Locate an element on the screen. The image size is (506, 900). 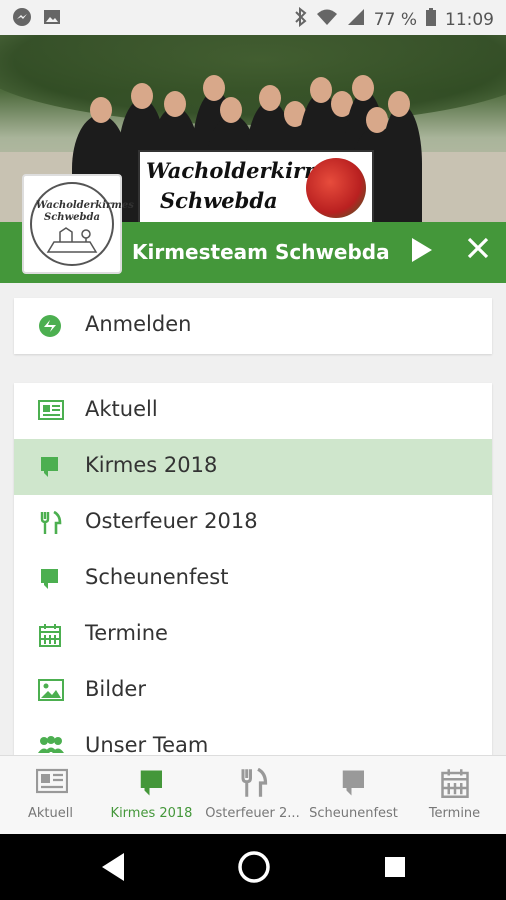
login-card: Anmelden is located at coordinates (253, 326).